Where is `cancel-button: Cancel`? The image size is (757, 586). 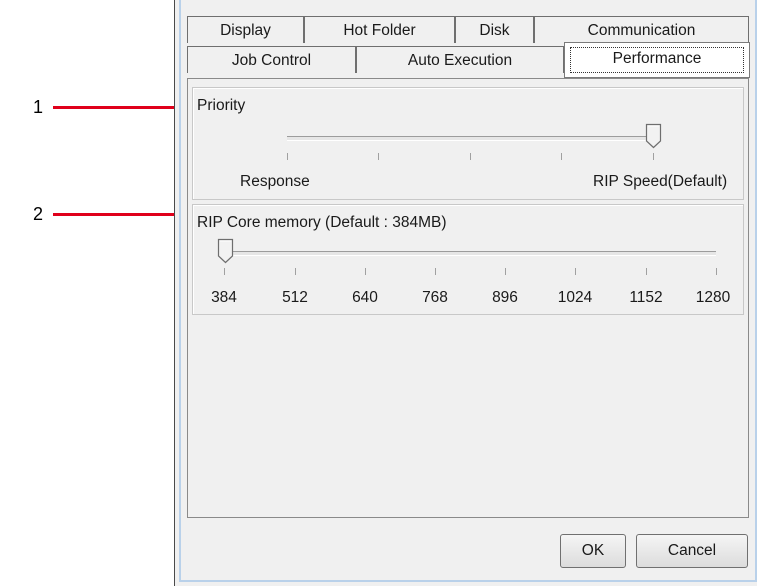
cancel-button: Cancel is located at coordinates (692, 551).